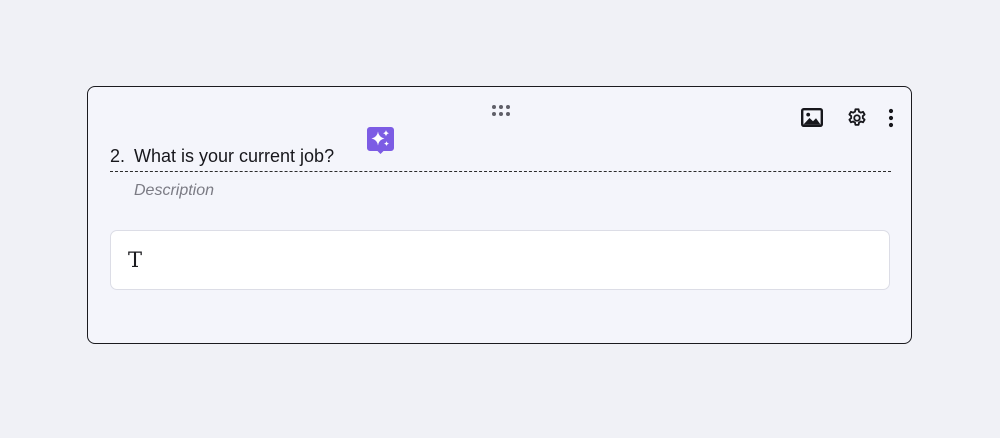 Image resolution: width=1000 pixels, height=438 pixels. I want to click on add-image-button, so click(812, 120).